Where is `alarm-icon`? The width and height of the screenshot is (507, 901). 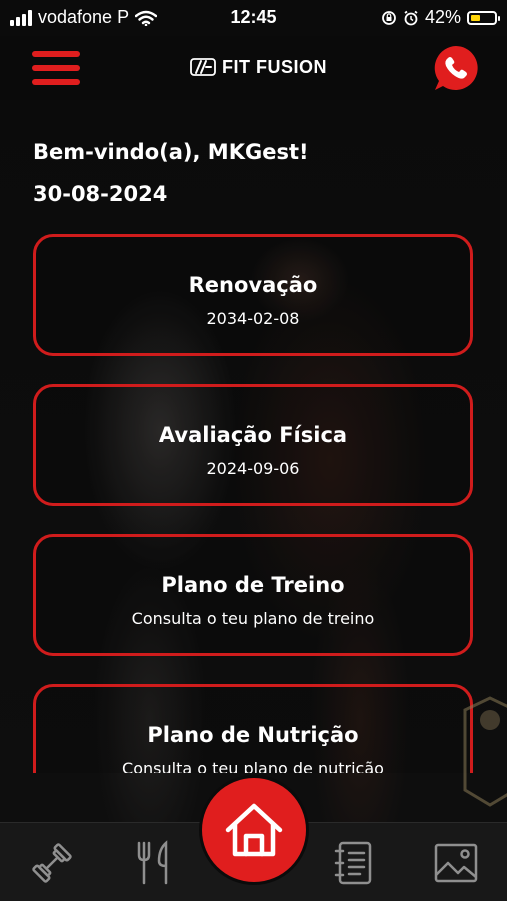 alarm-icon is located at coordinates (411, 17).